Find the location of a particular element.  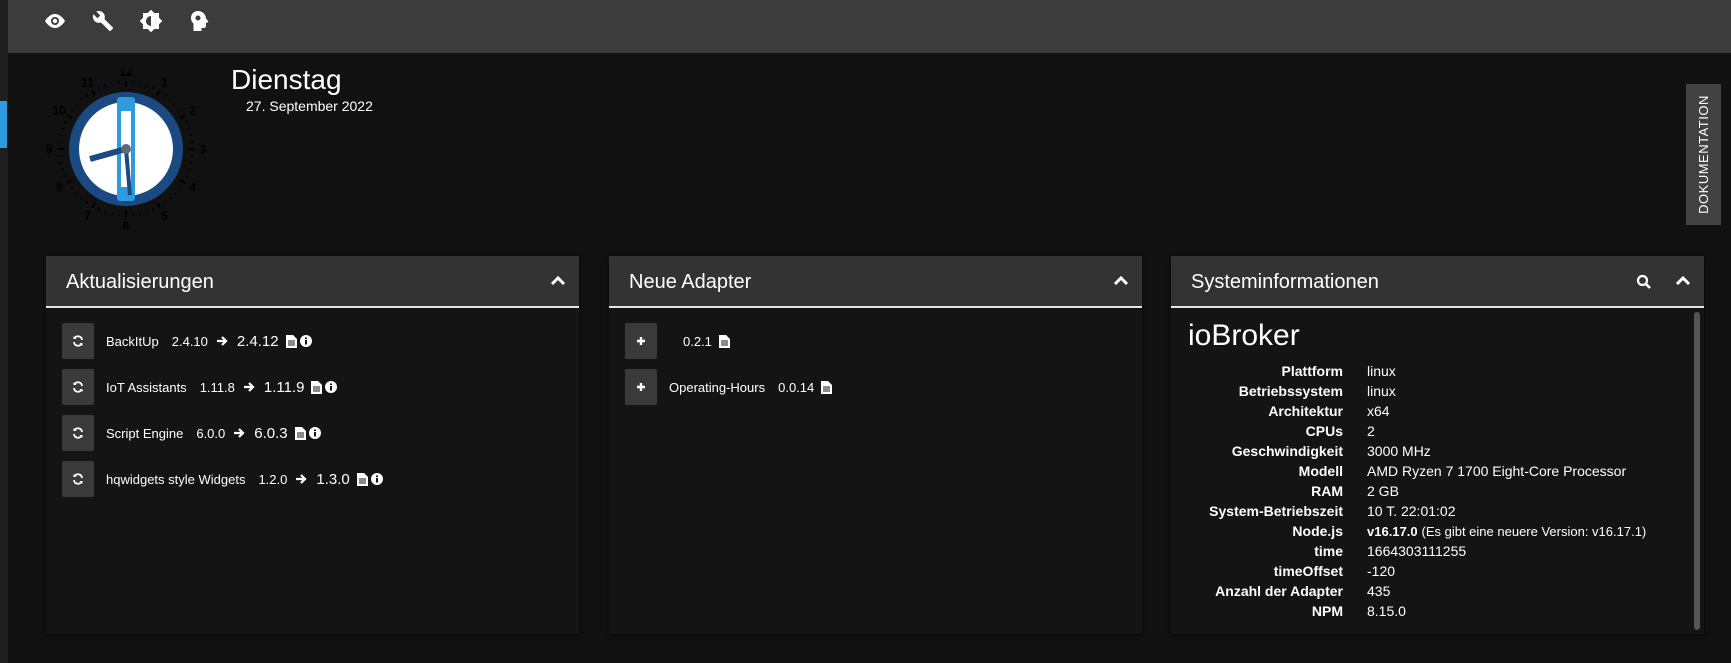

sysinfo-value: 3000 MHz is located at coordinates (1399, 451).